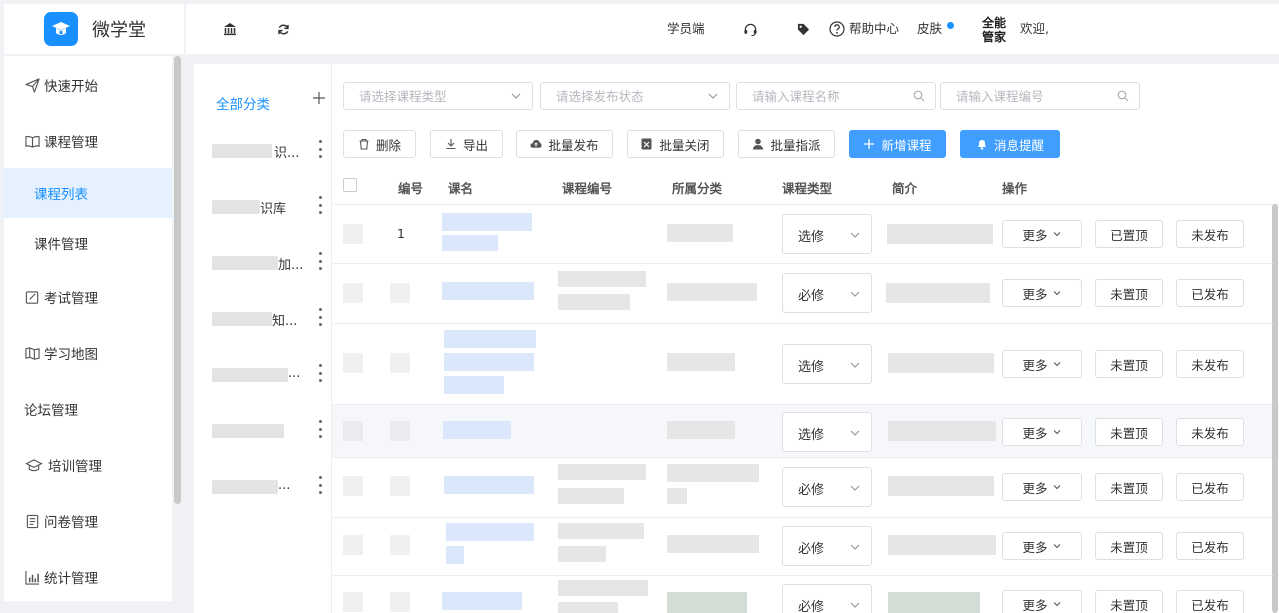 The height and width of the screenshot is (613, 1279). Describe the element at coordinates (564, 144) in the screenshot. I see `batch-publish-button: 批量发布` at that location.